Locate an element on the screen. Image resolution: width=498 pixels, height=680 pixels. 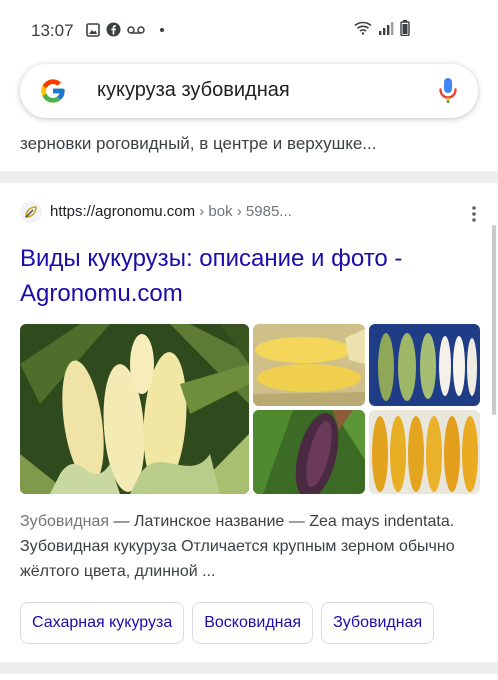
result-image-corn-plant is located at coordinates (134, 409).